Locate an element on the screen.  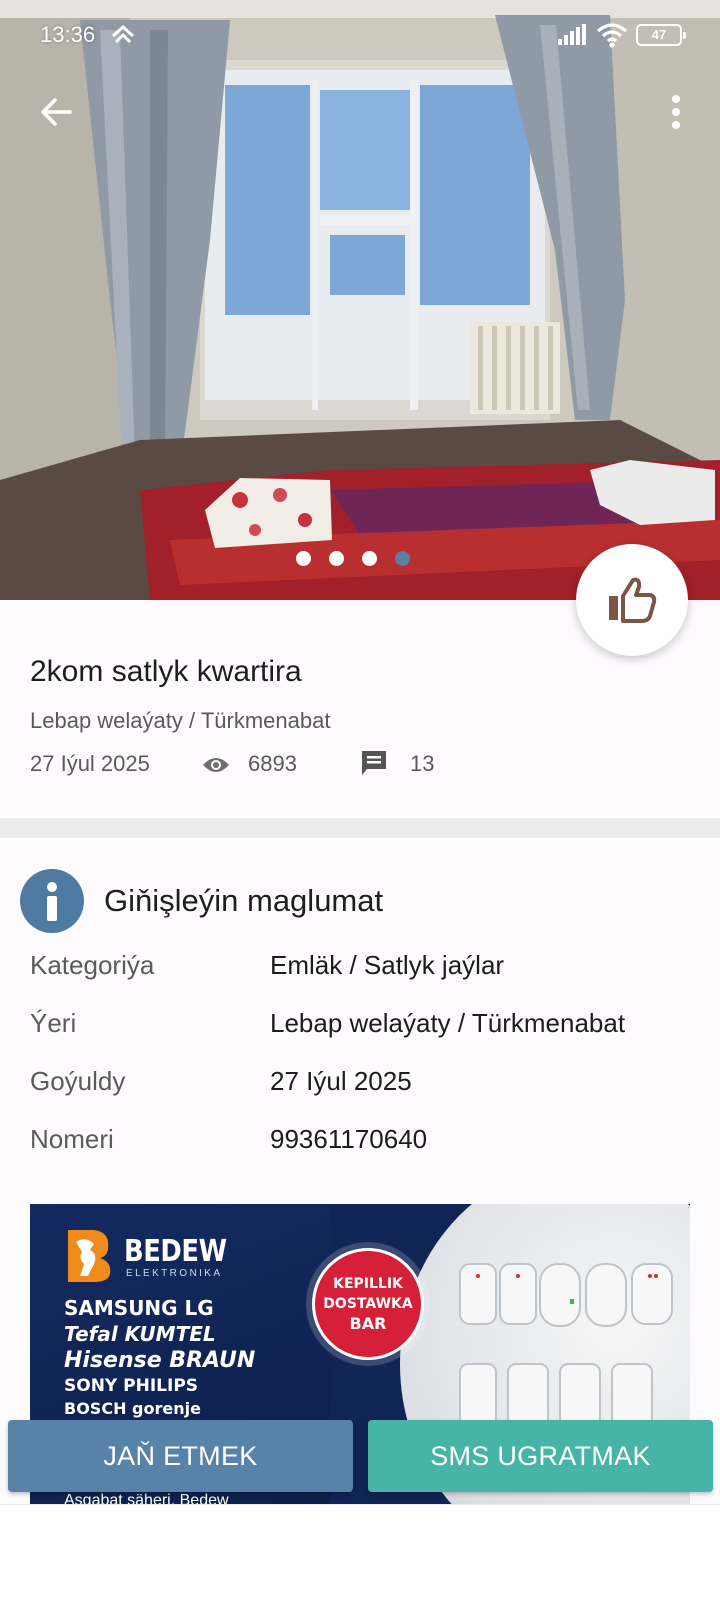
bottom-blank-area is located at coordinates (360, 1552).